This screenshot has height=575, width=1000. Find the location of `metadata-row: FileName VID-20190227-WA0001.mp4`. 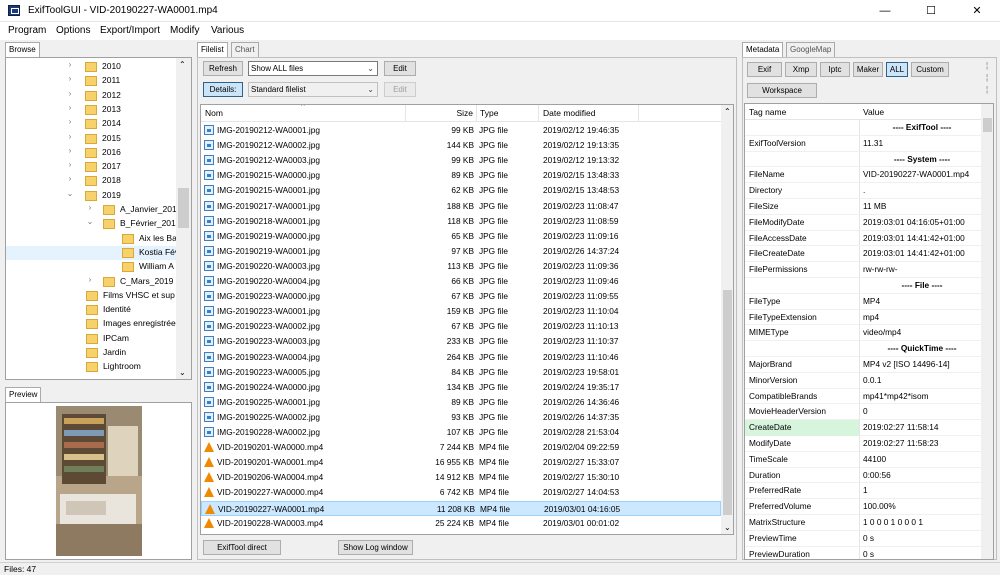

metadata-row: FileName VID-20190227-WA0001.mp4 is located at coordinates (864, 175).